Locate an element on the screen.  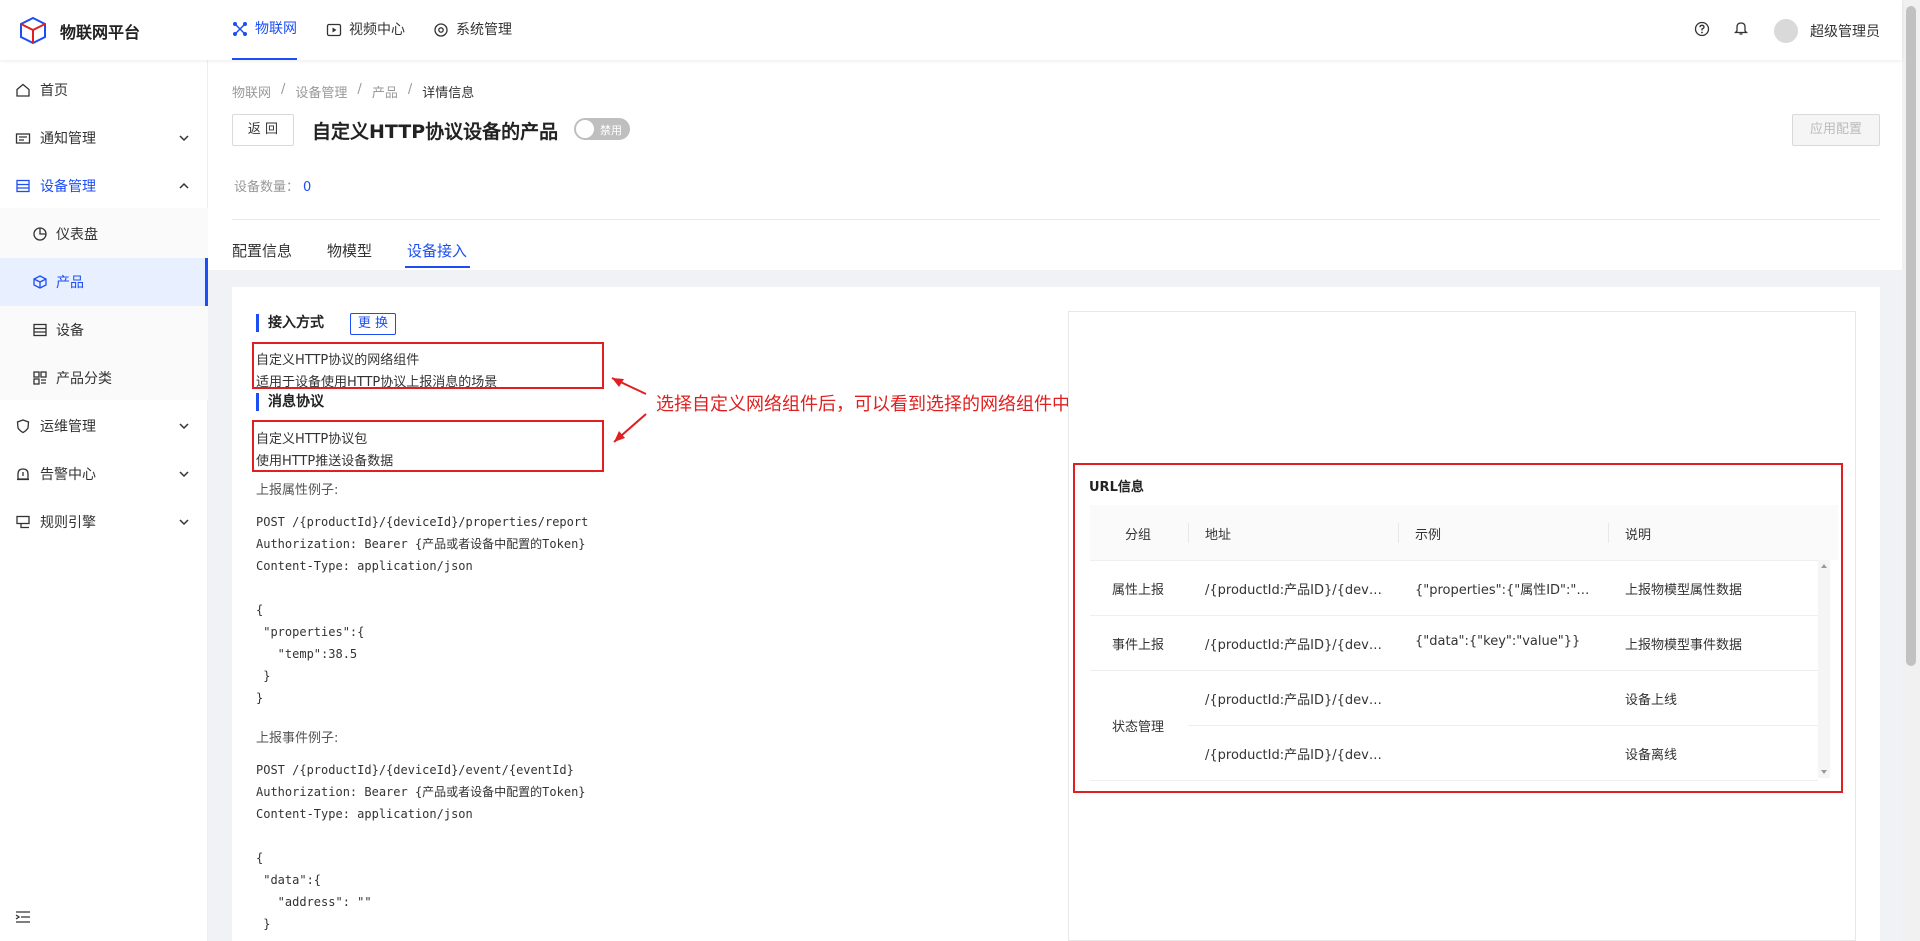
breadcrumb-item: 产品 is located at coordinates (385, 91).